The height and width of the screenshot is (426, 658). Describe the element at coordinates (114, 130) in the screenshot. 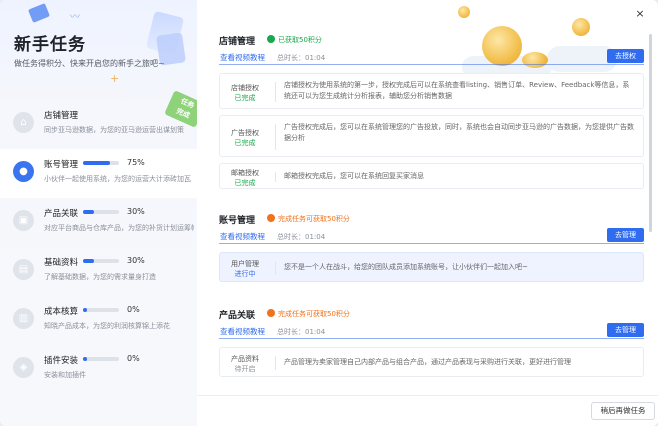

I see `task-description: 同步亚马逊数据，为您的亚马逊运营出谋划策` at that location.